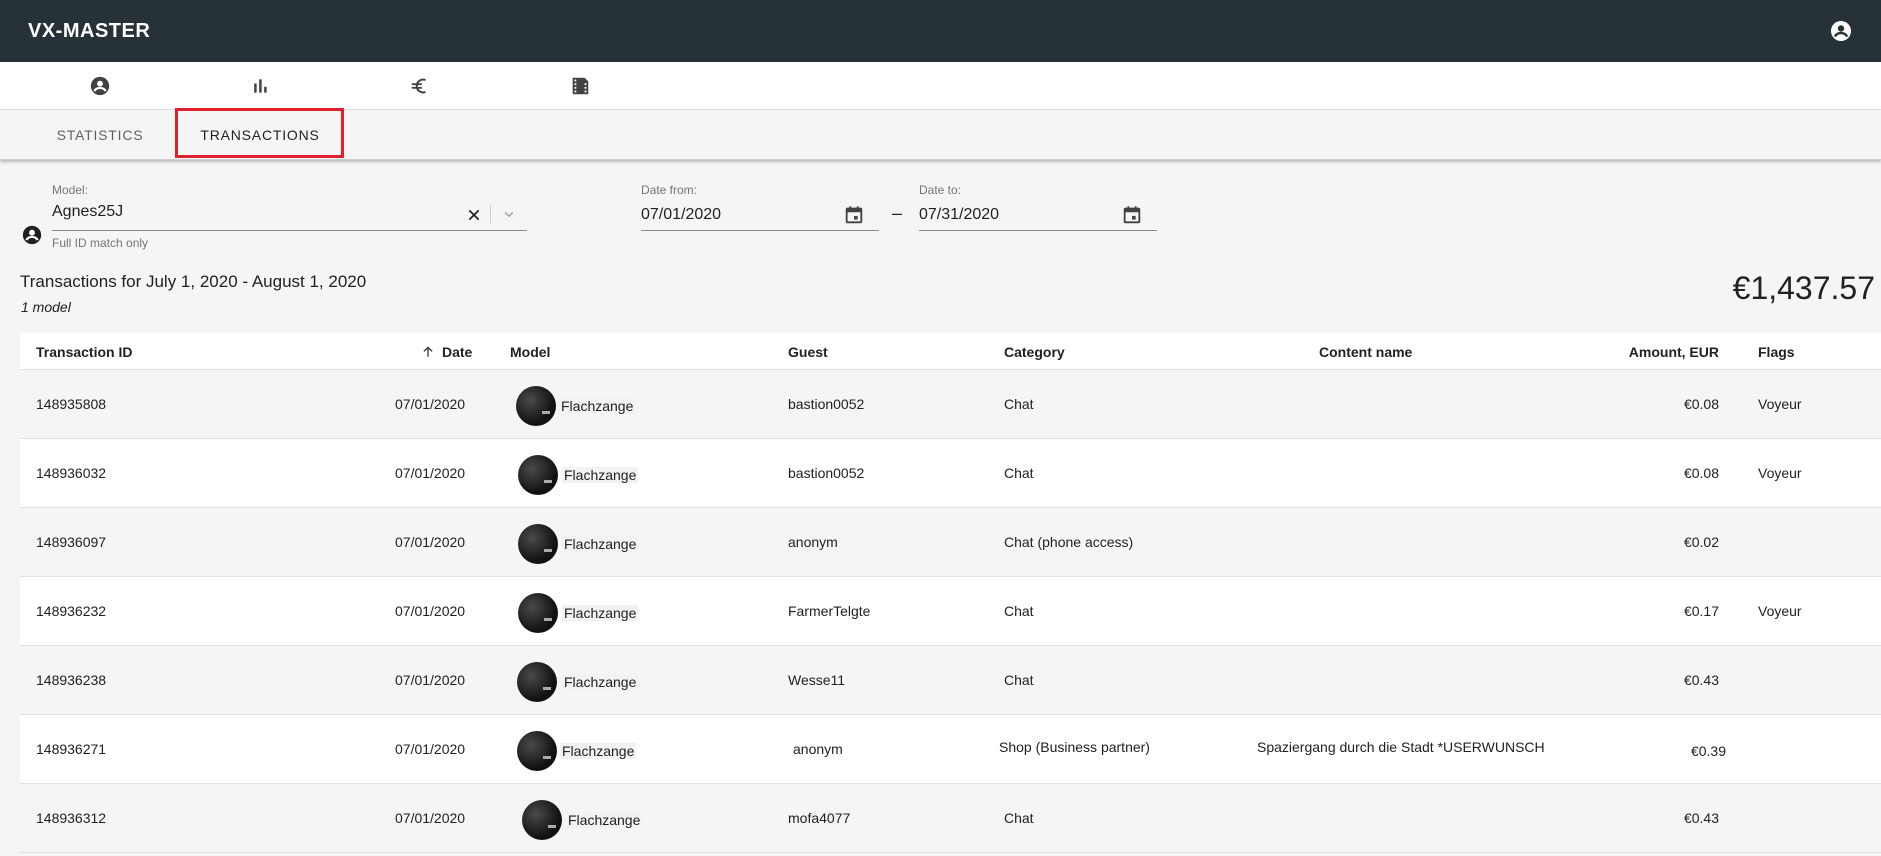 The width and height of the screenshot is (1881, 856). Describe the element at coordinates (829, 611) in the screenshot. I see `guest-name: FarmerTelgte` at that location.